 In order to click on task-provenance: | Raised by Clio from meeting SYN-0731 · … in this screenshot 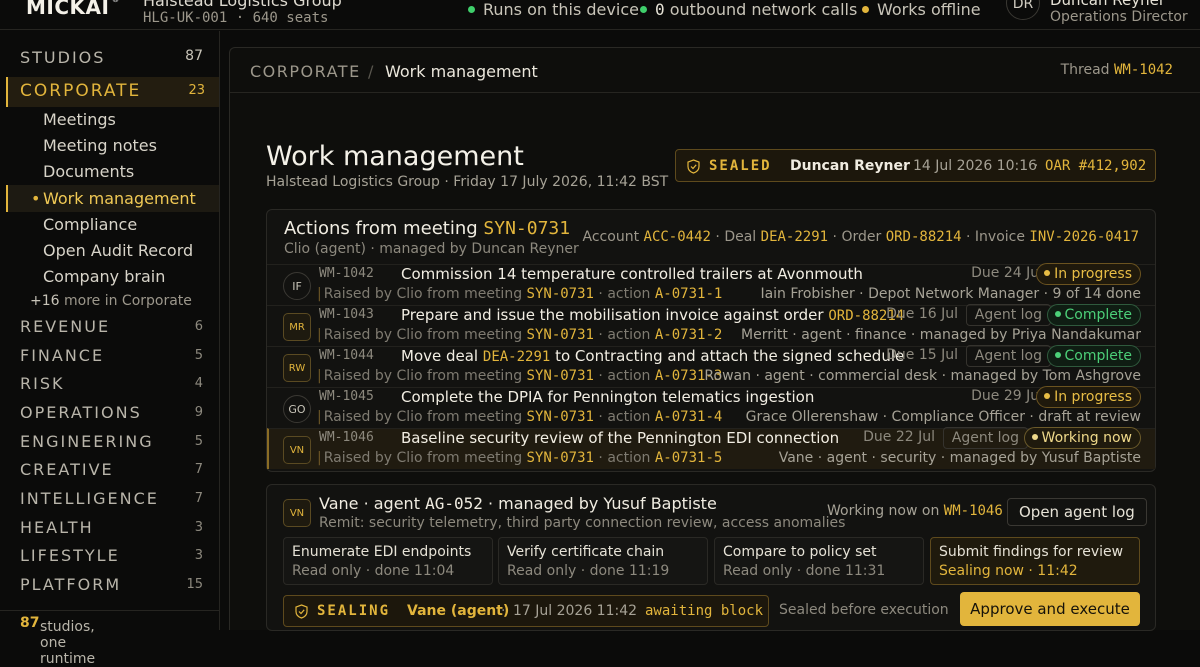, I will do `click(520, 335)`.